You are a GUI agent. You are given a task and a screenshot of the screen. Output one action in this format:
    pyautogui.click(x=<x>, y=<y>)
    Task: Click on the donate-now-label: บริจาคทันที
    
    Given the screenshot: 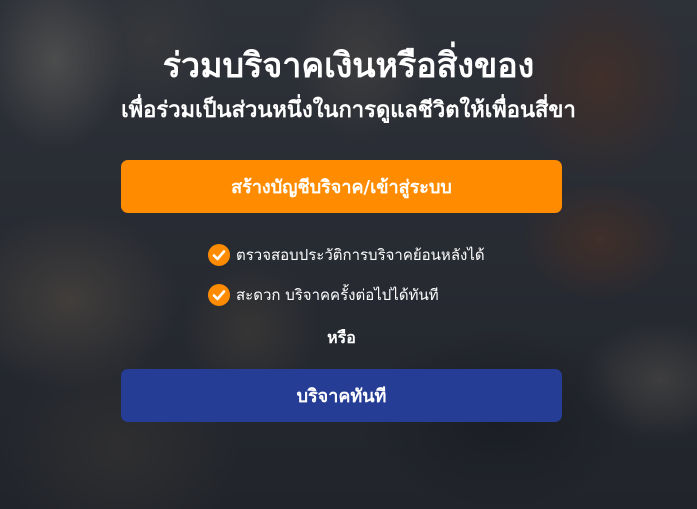 What is the action you would take?
    pyautogui.click(x=341, y=396)
    